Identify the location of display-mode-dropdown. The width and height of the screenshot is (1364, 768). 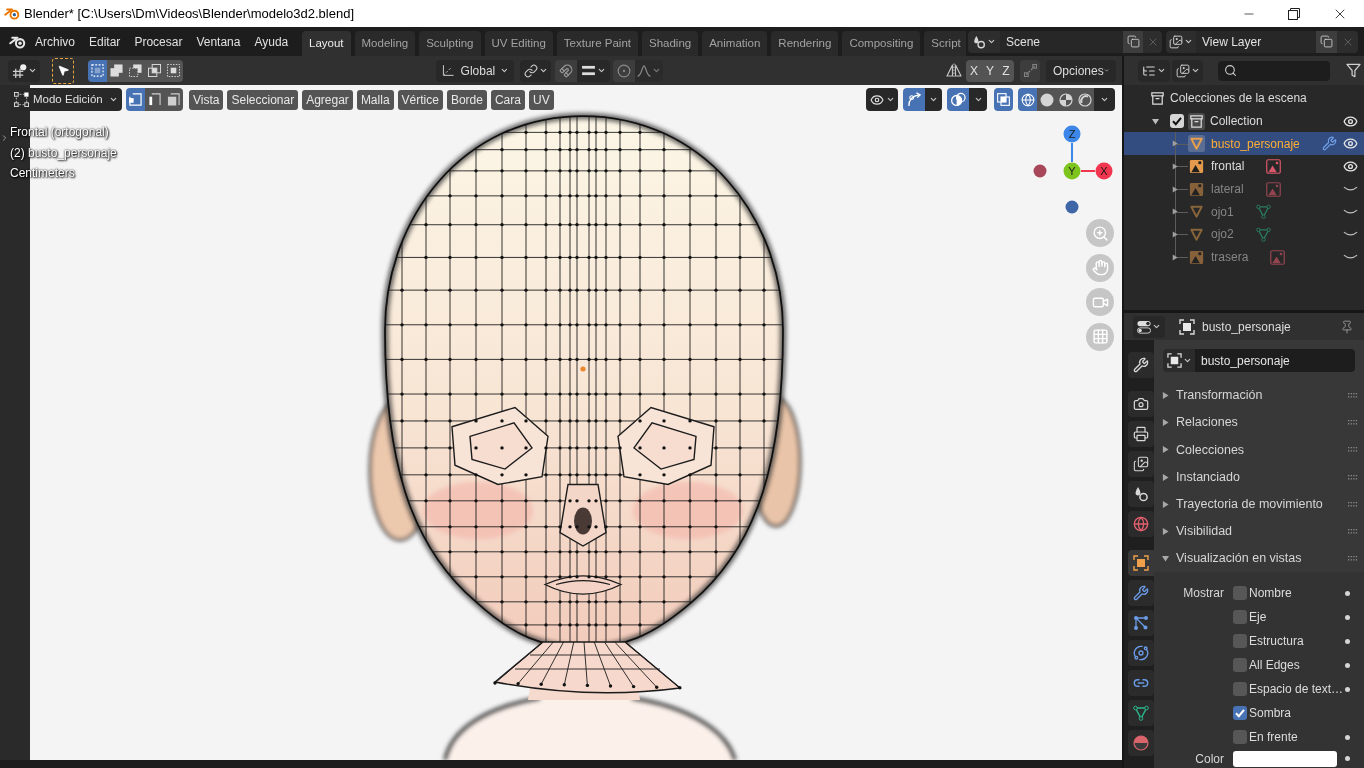
(1154, 70).